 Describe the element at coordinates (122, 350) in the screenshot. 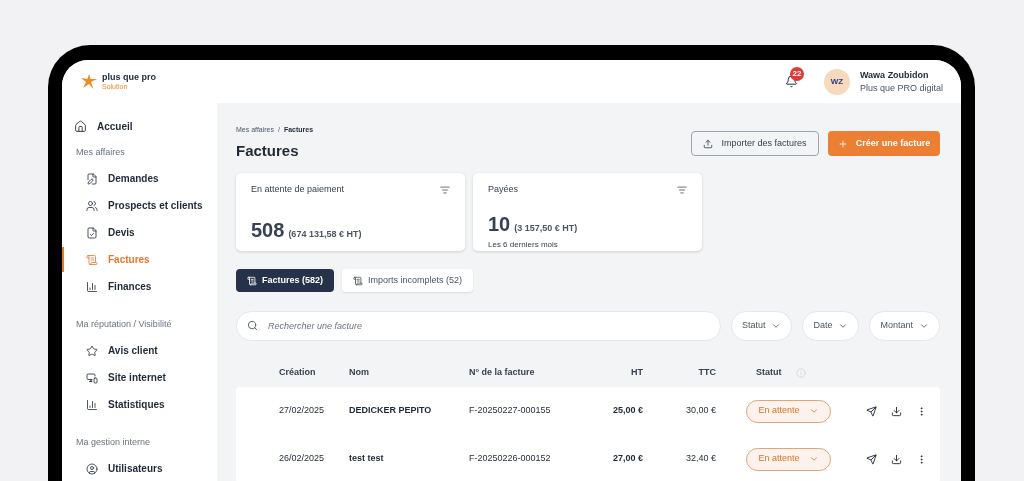

I see `sidebar-item: Avis client` at that location.